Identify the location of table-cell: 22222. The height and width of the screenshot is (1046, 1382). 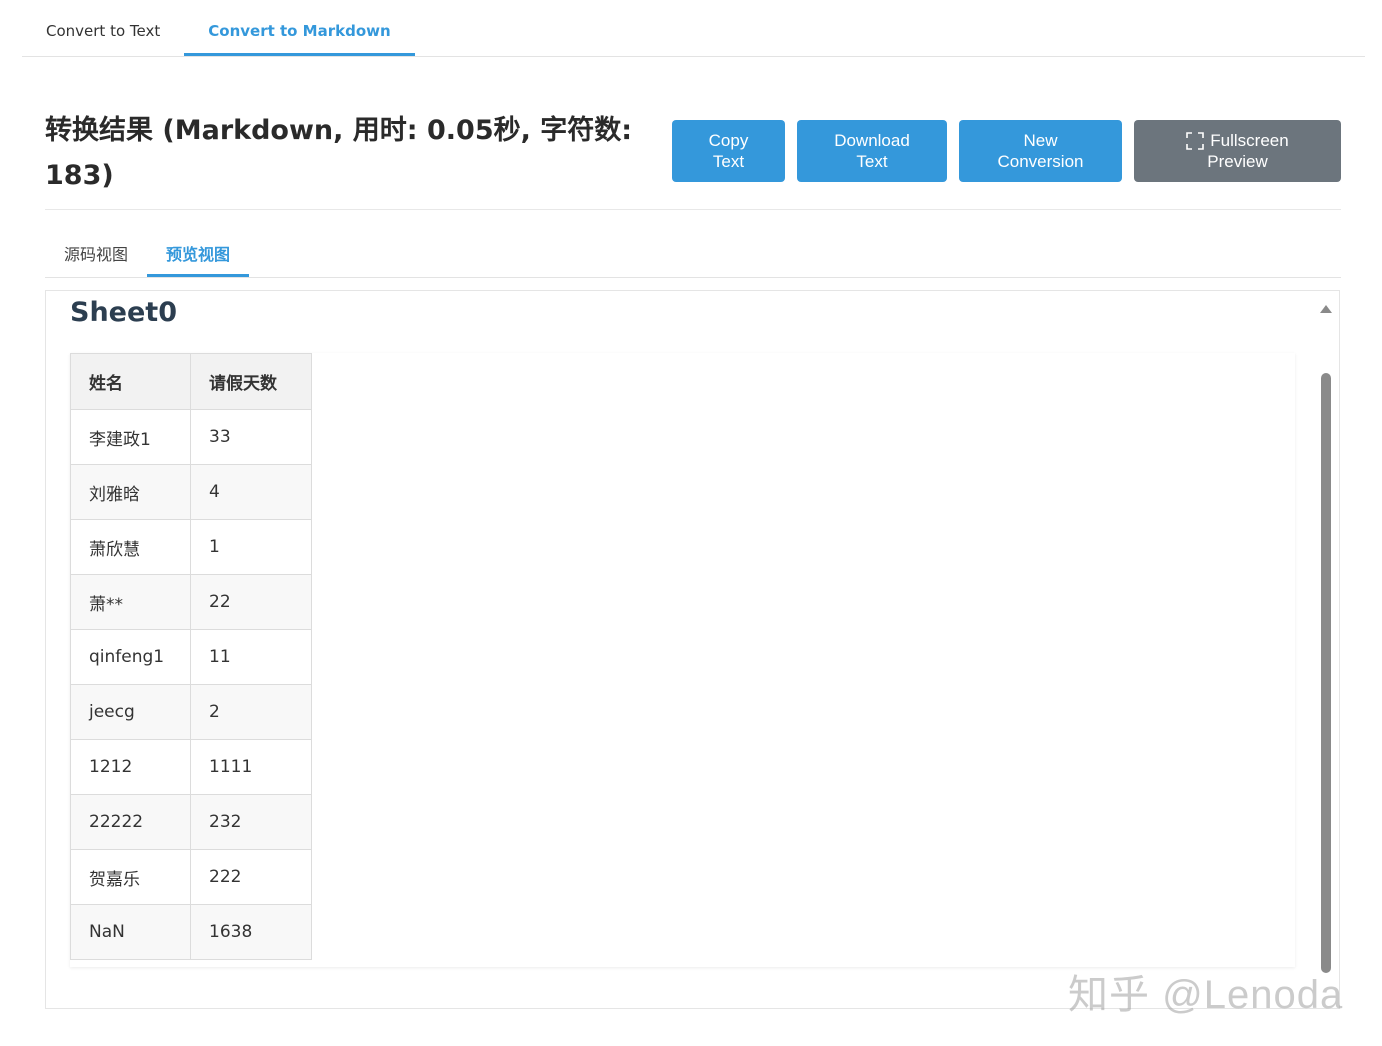
(130, 822).